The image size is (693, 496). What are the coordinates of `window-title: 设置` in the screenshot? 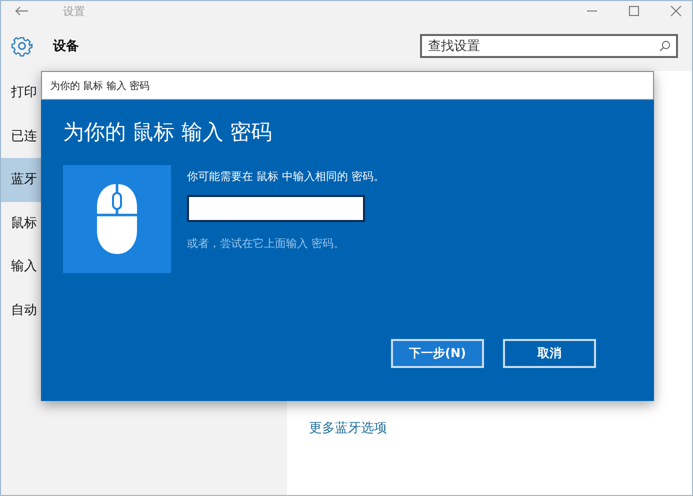 It's located at (74, 11).